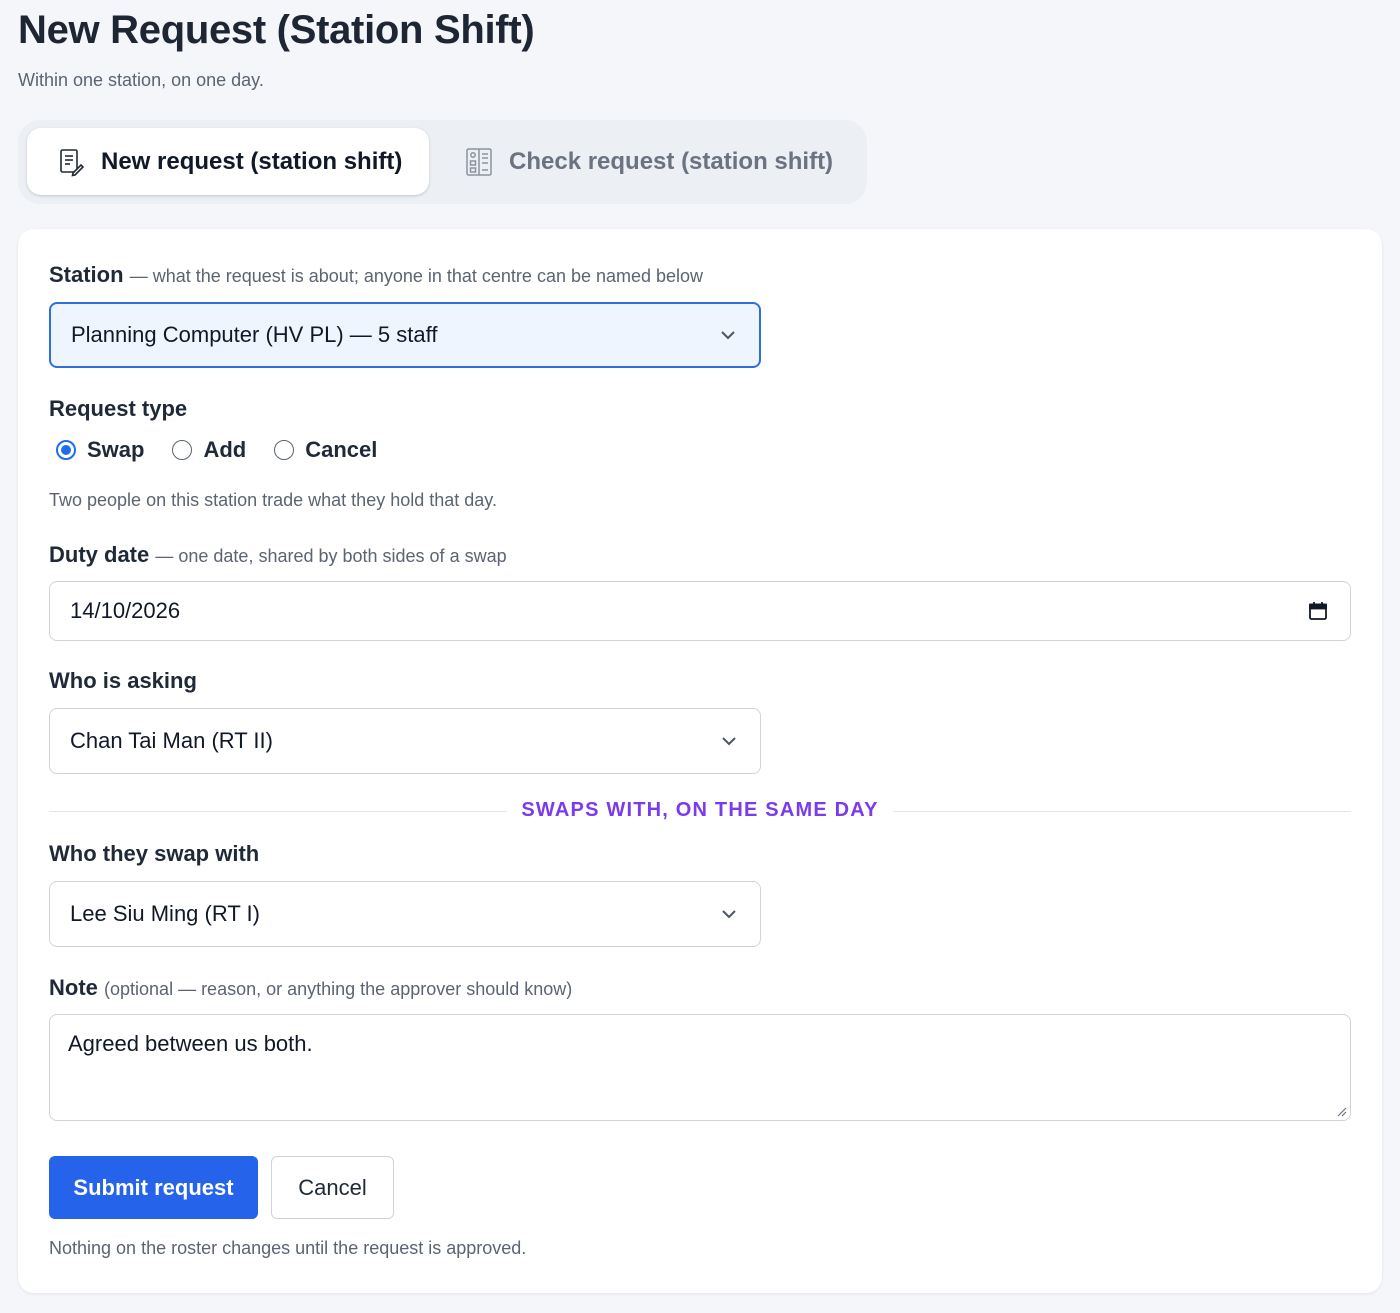 The image size is (1400, 1313). I want to click on tab-check-request-label: Check request (station shift), so click(671, 161).